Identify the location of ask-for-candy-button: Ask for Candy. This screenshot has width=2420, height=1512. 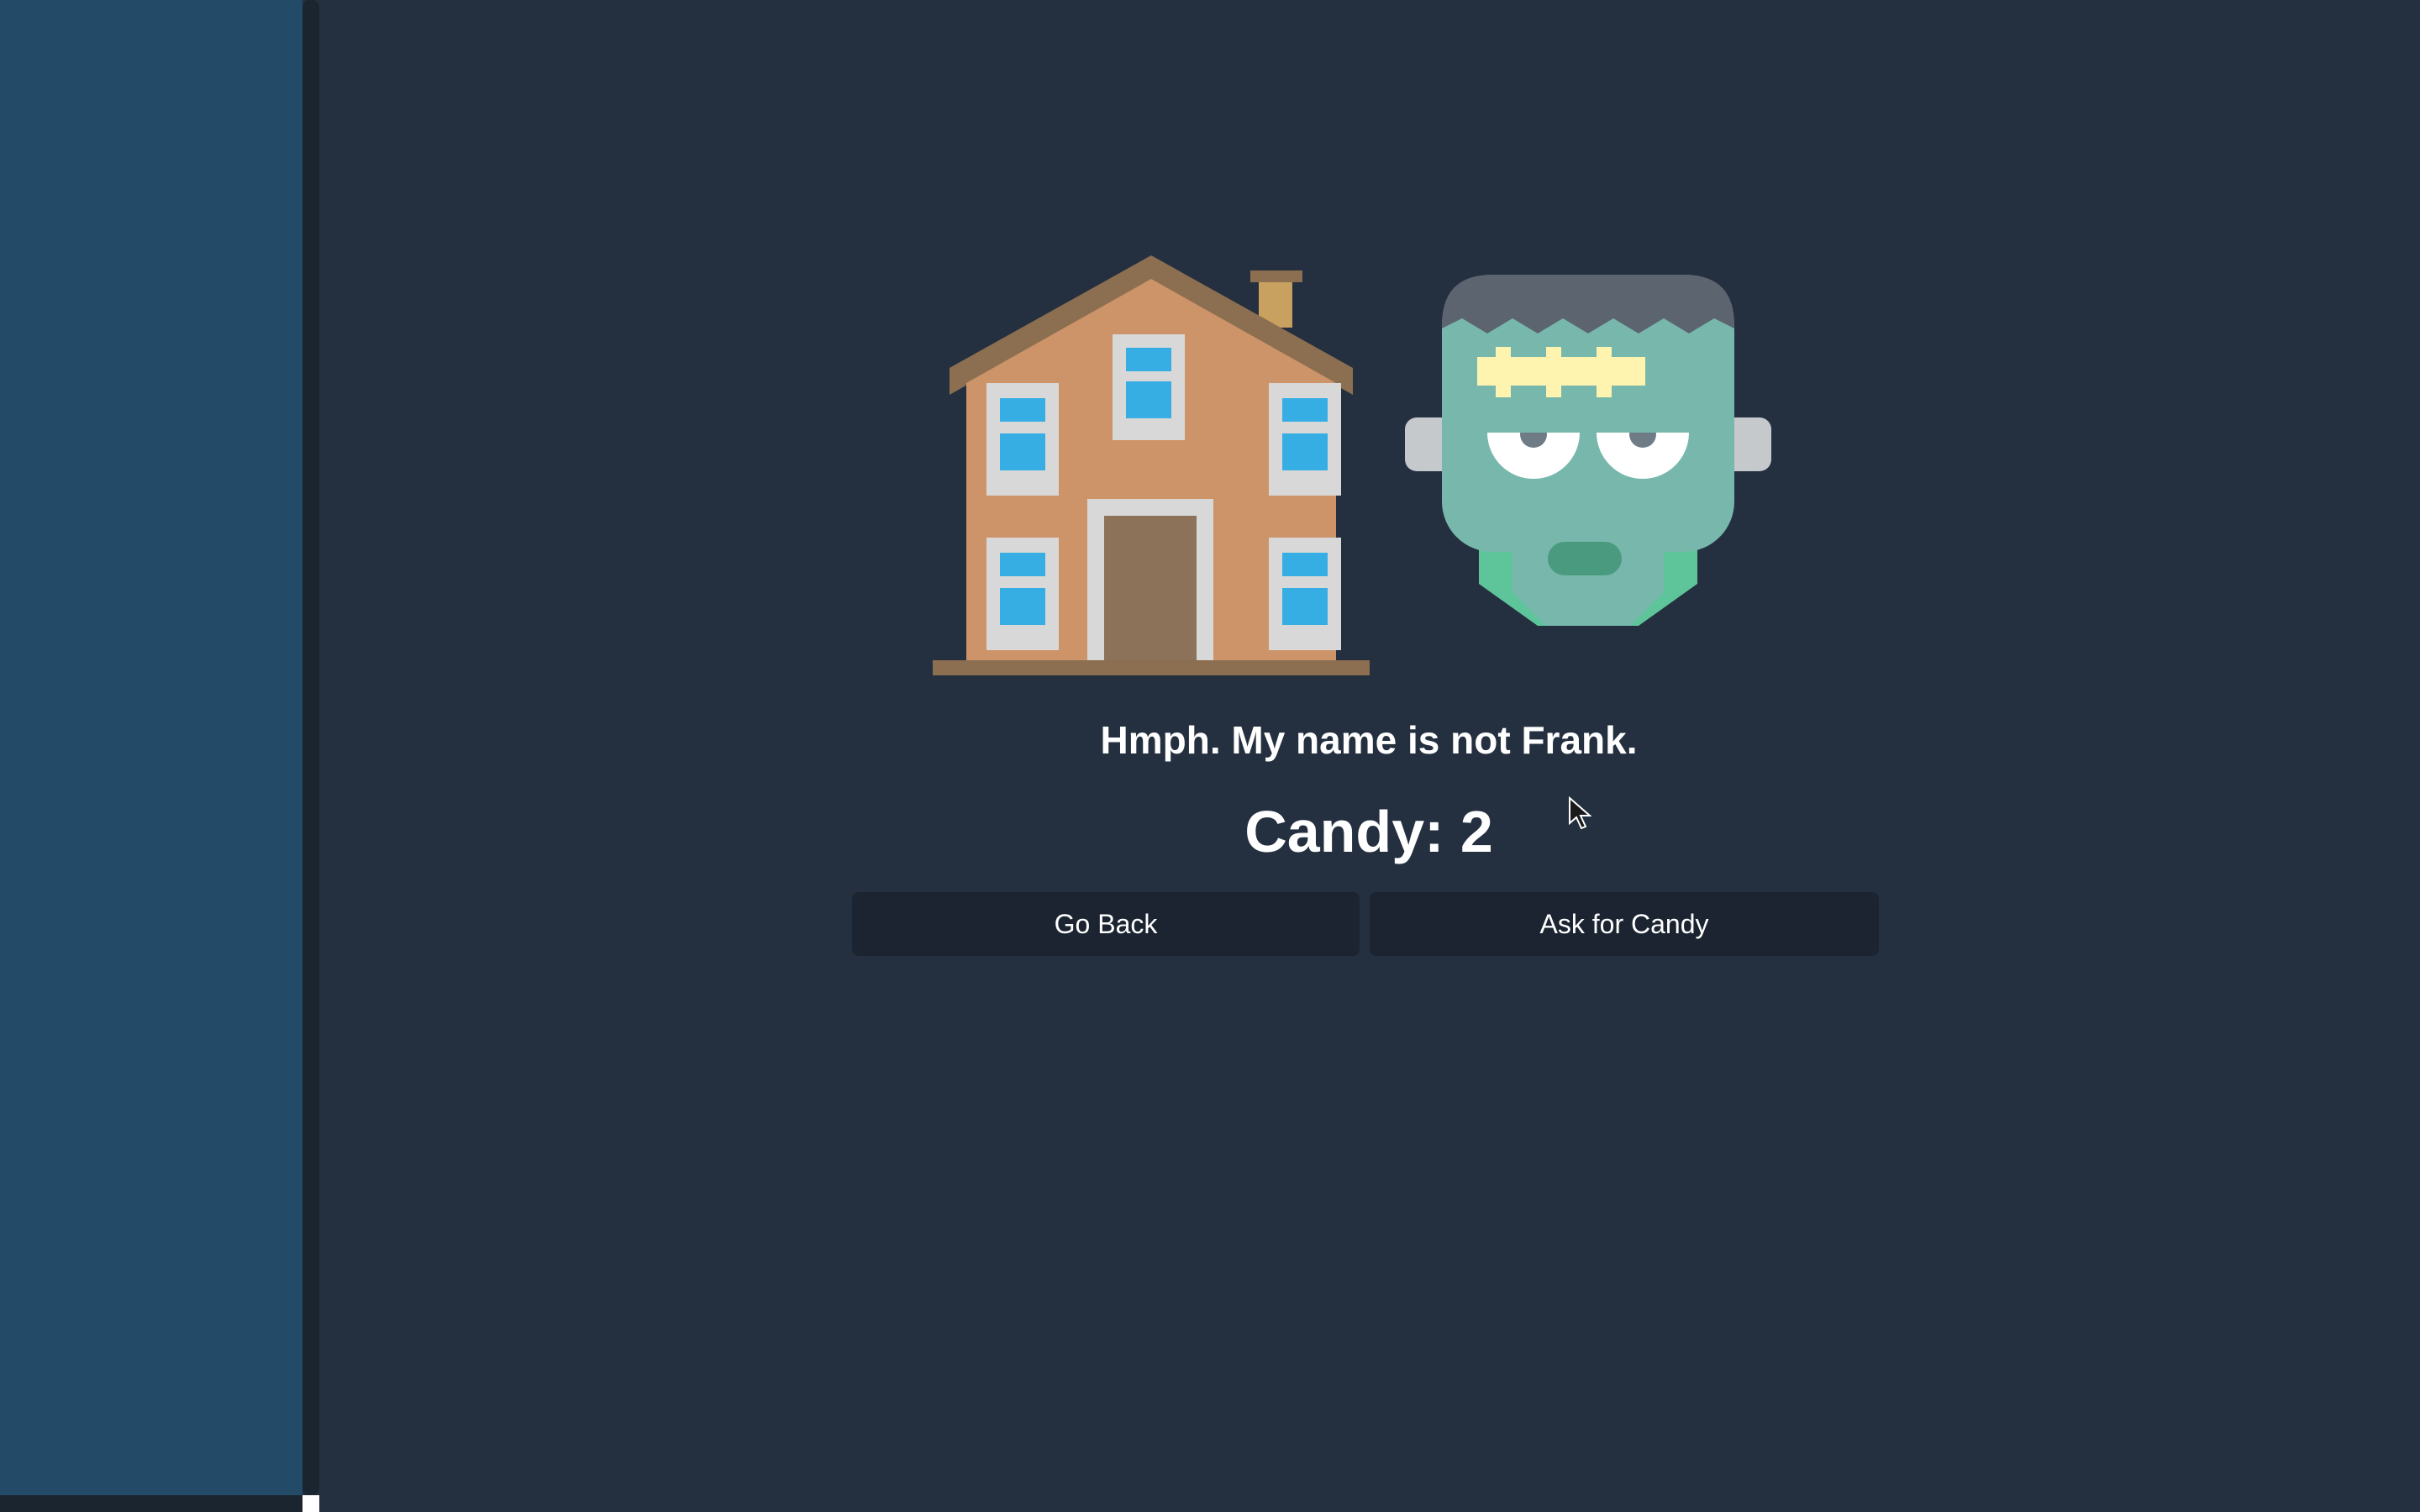
(1624, 924).